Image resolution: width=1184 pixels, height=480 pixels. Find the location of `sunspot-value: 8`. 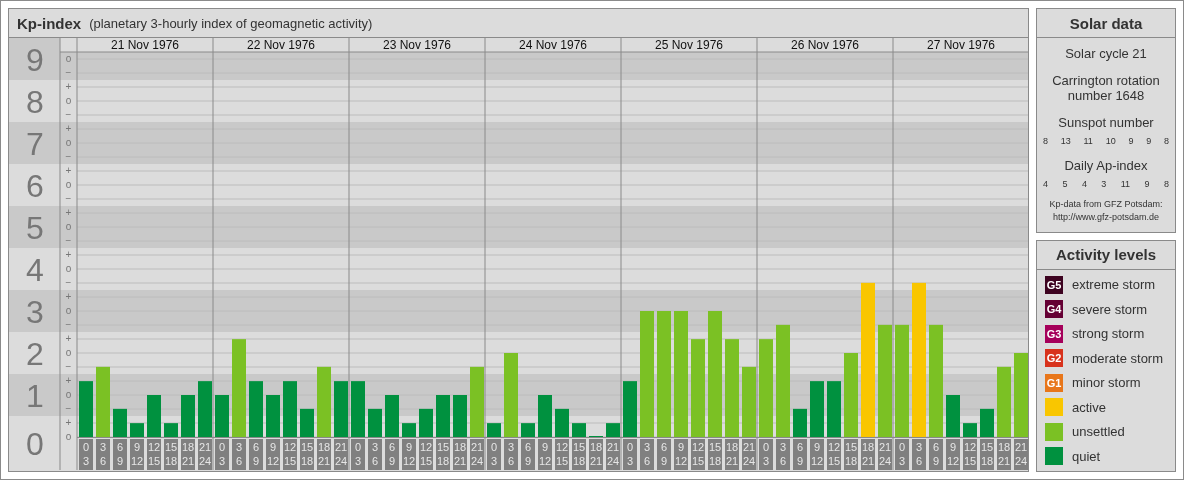

sunspot-value: 8 is located at coordinates (1045, 141).